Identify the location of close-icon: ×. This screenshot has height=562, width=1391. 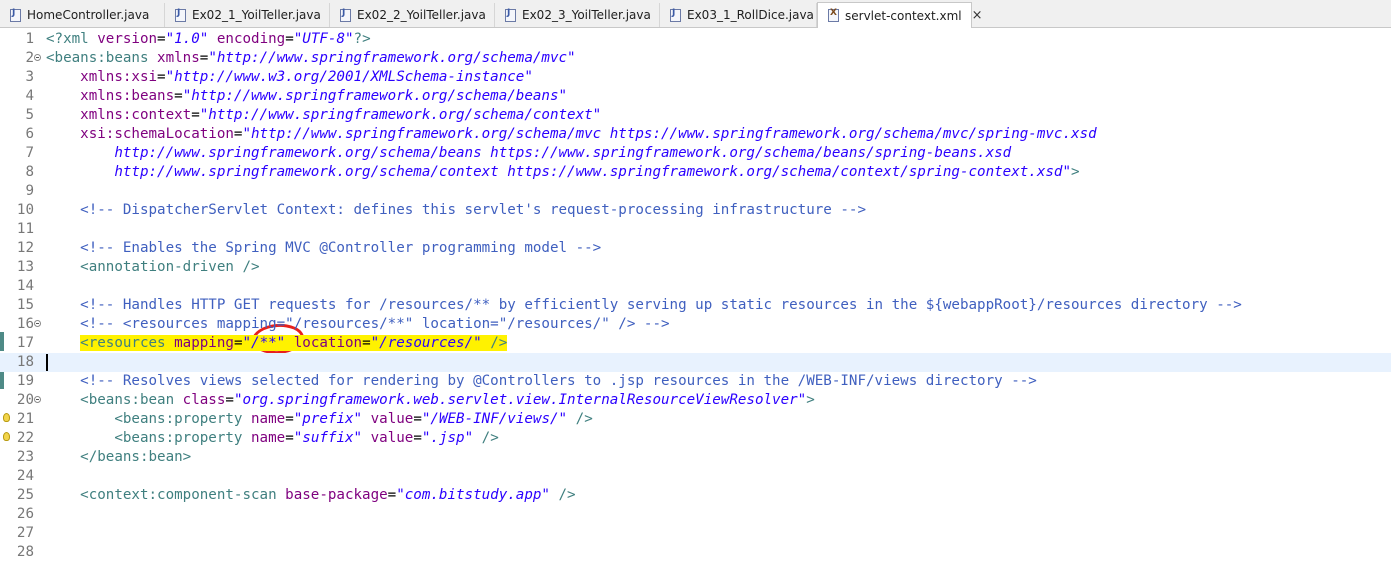
(977, 15).